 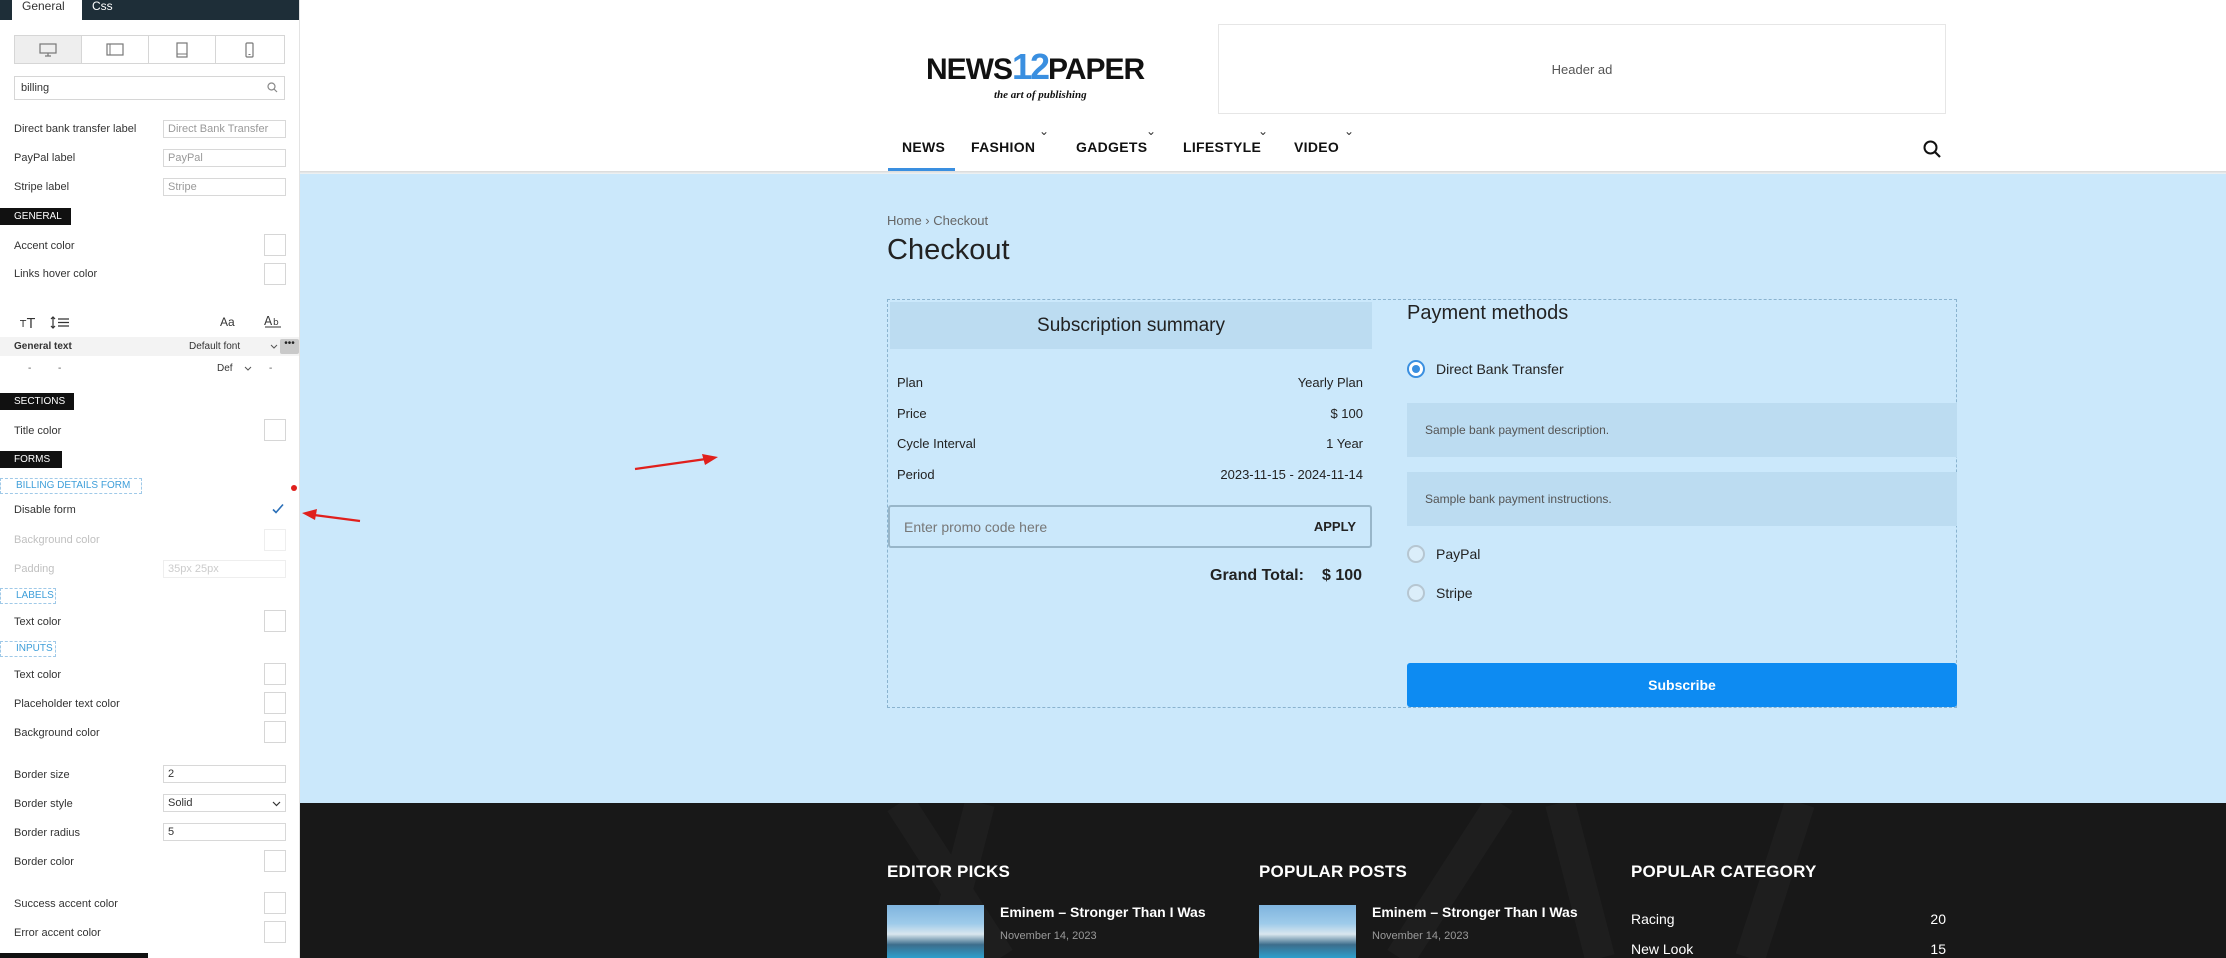 What do you see at coordinates (948, 250) in the screenshot?
I see `page-title: Checkout` at bounding box center [948, 250].